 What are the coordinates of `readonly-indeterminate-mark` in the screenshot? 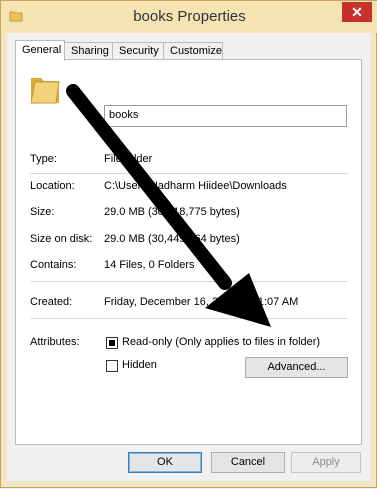 It's located at (112, 343).